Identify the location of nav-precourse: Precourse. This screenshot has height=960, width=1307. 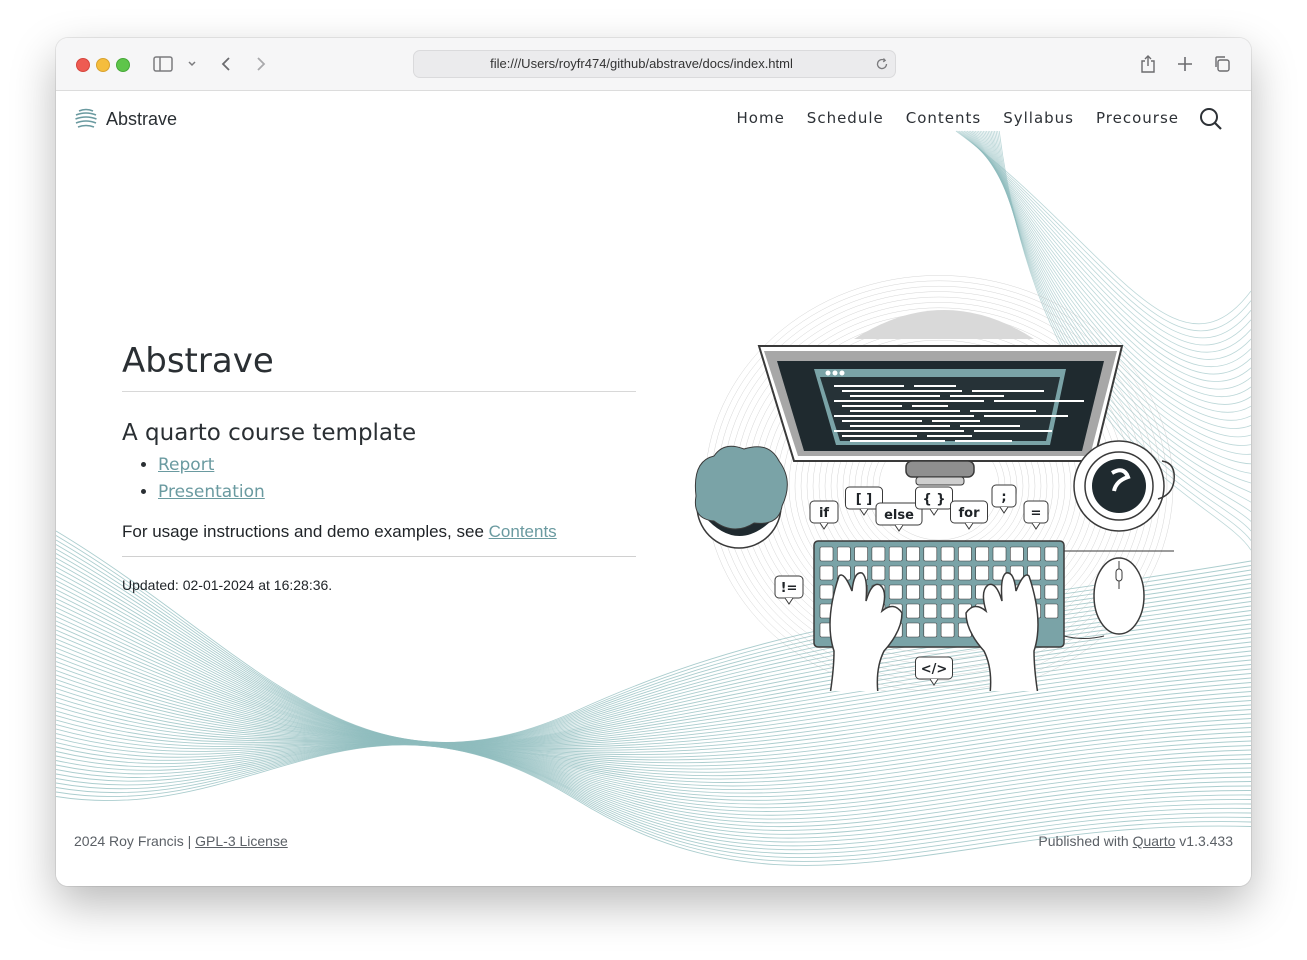
(1137, 118).